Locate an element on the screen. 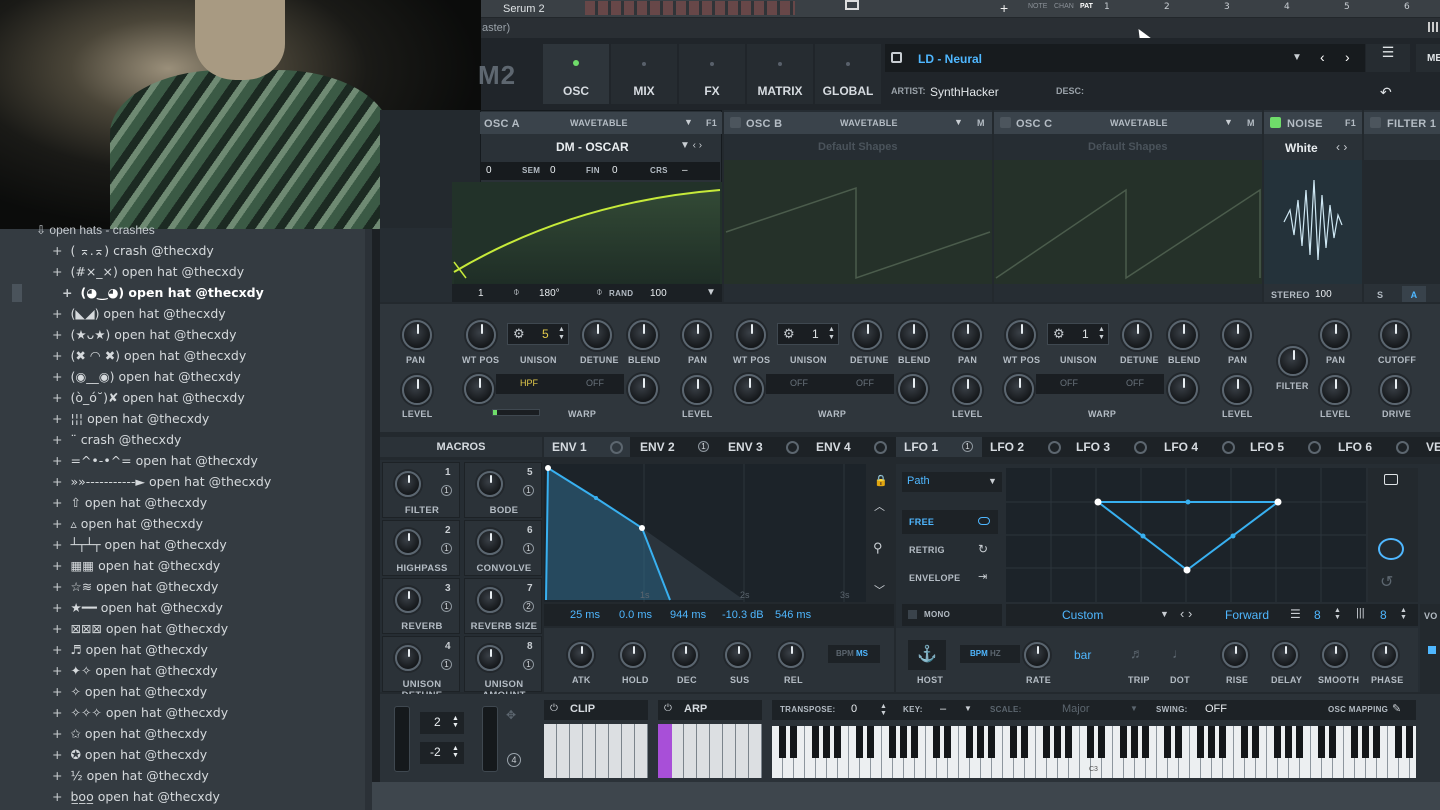 This screenshot has height=810, width=1440. list-item: + ▵ open hat @thecxdy is located at coordinates (127, 523).